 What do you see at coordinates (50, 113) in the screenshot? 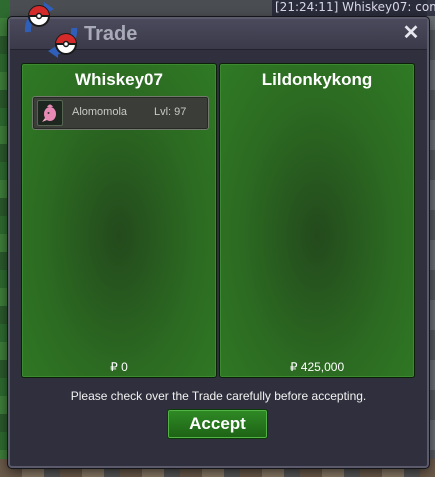
I see `pokemon-alomomola-icon` at bounding box center [50, 113].